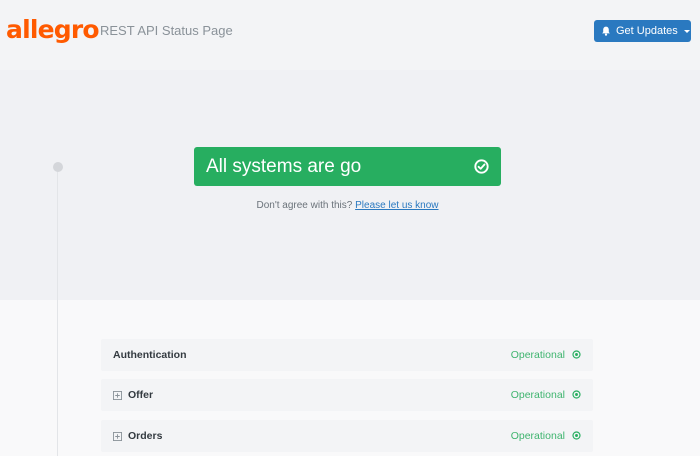  Describe the element at coordinates (145, 436) in the screenshot. I see `component-name: Orders` at that location.